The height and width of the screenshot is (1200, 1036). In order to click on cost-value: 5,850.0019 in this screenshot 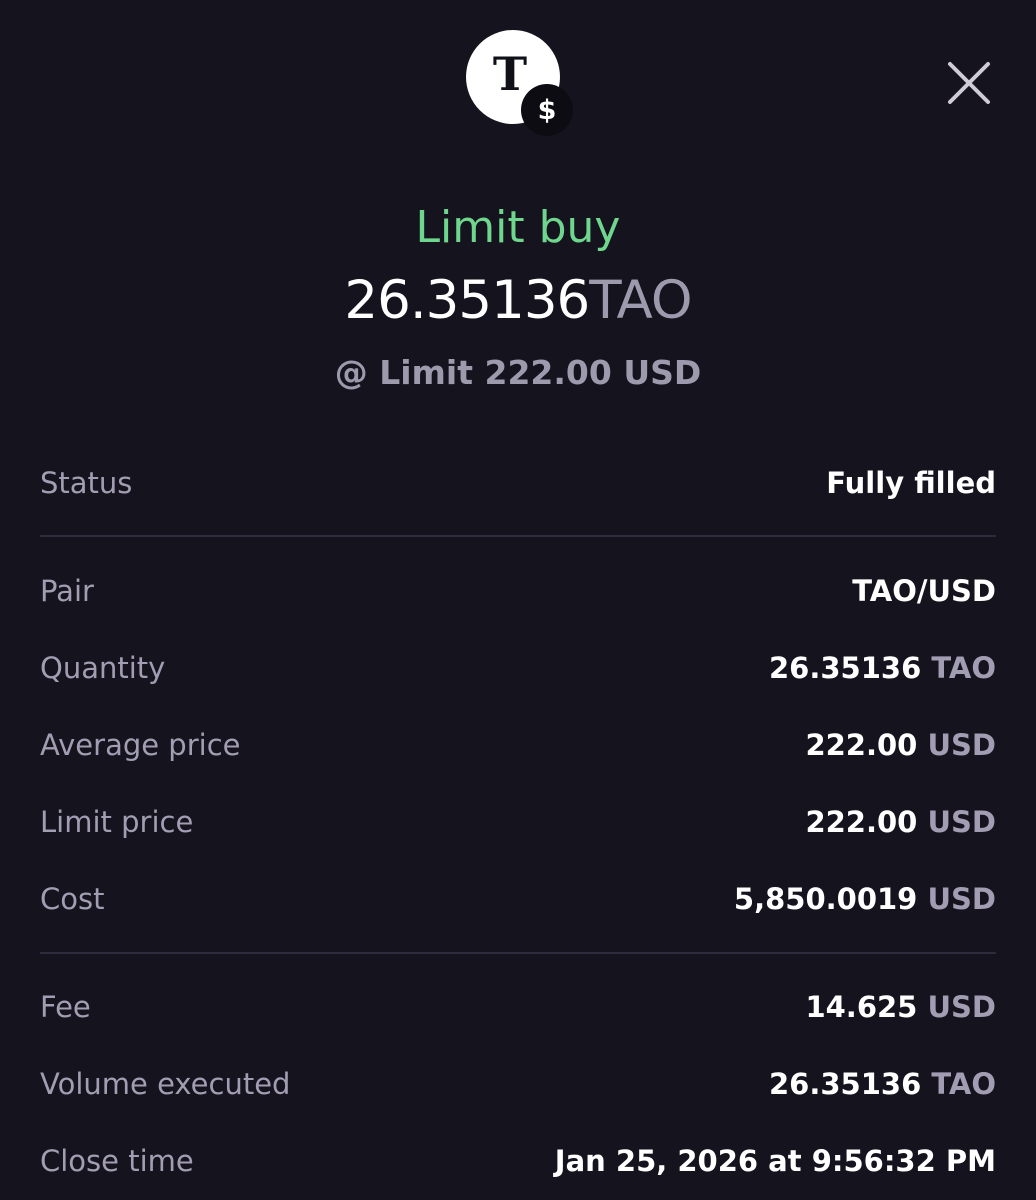, I will do `click(825, 899)`.